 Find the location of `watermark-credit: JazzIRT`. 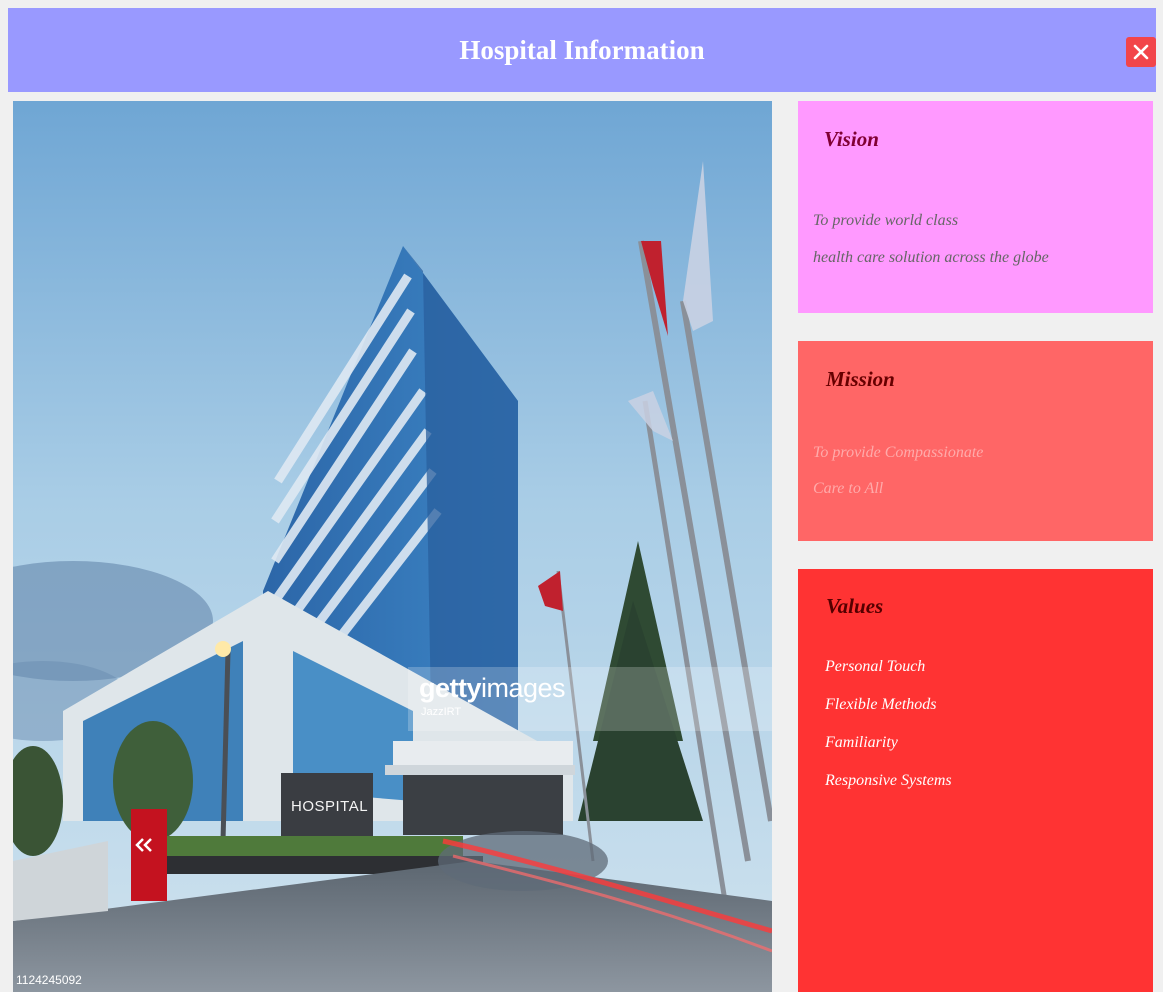

watermark-credit: JazzIRT is located at coordinates (441, 712).